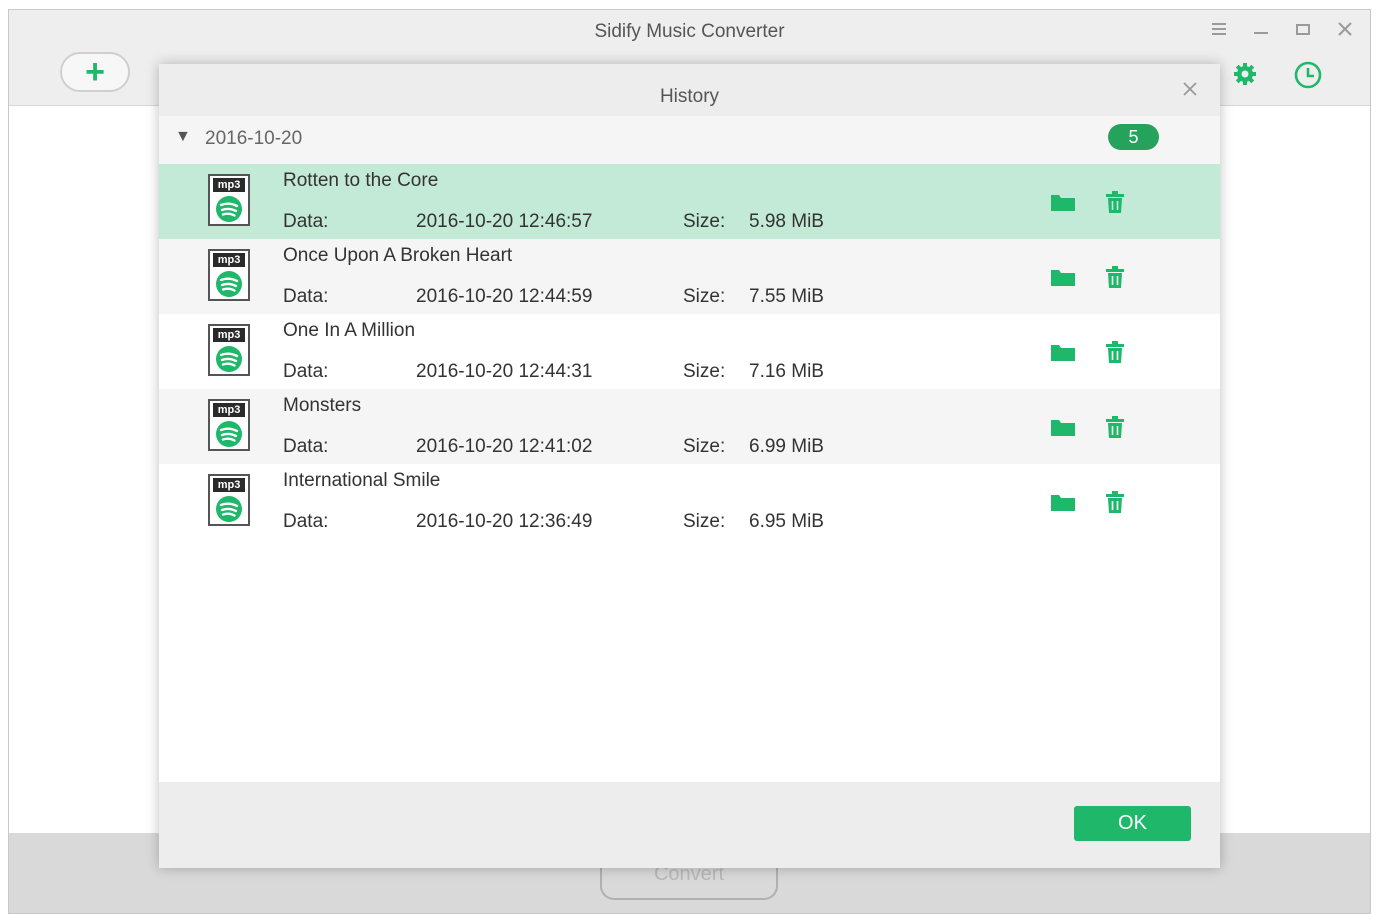 Image resolution: width=1378 pixels, height=914 pixels. I want to click on ok-button: OK, so click(1132, 823).